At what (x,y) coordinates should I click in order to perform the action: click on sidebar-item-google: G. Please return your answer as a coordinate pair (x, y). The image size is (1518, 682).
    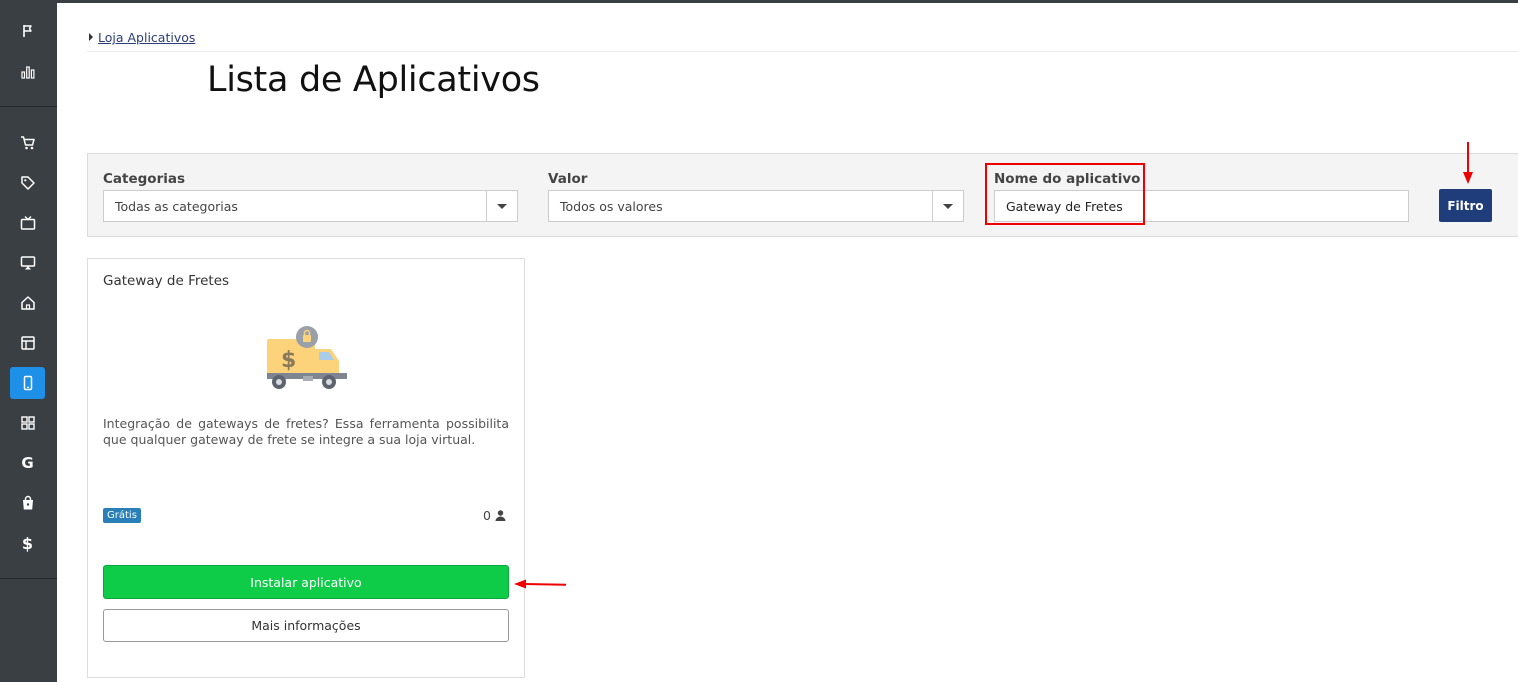
    Looking at the image, I should click on (27, 463).